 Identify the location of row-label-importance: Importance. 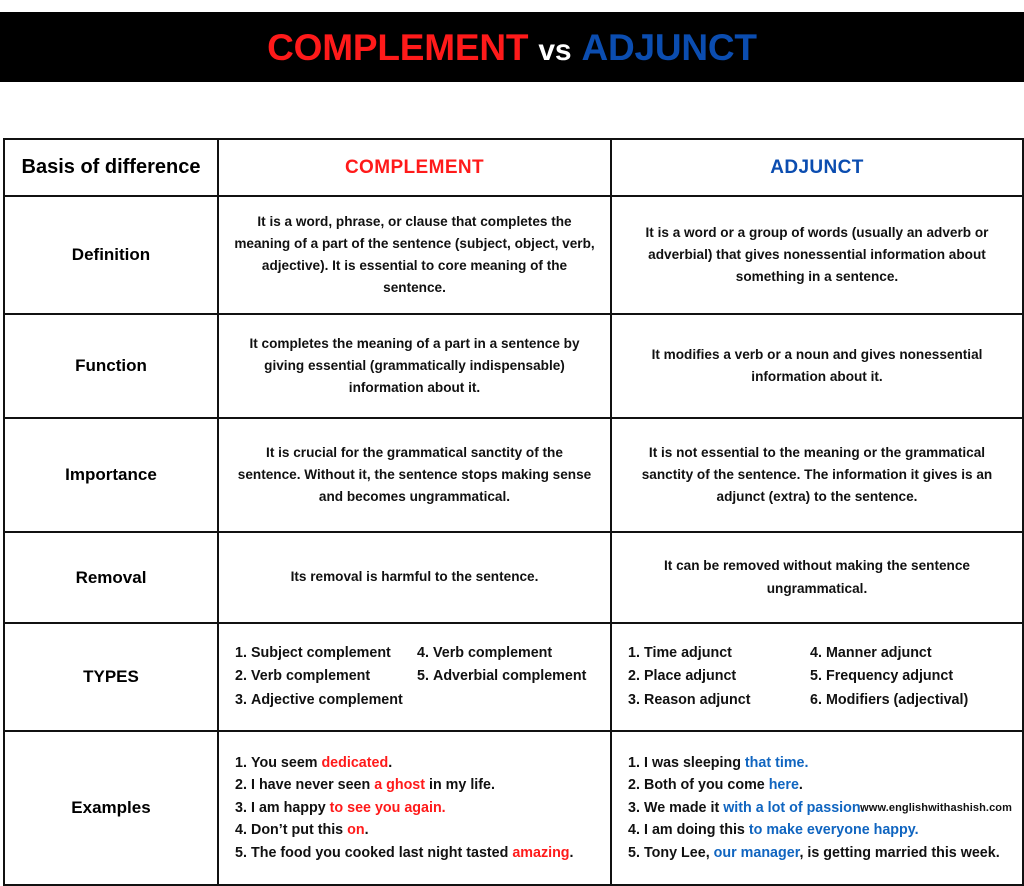
(111, 475).